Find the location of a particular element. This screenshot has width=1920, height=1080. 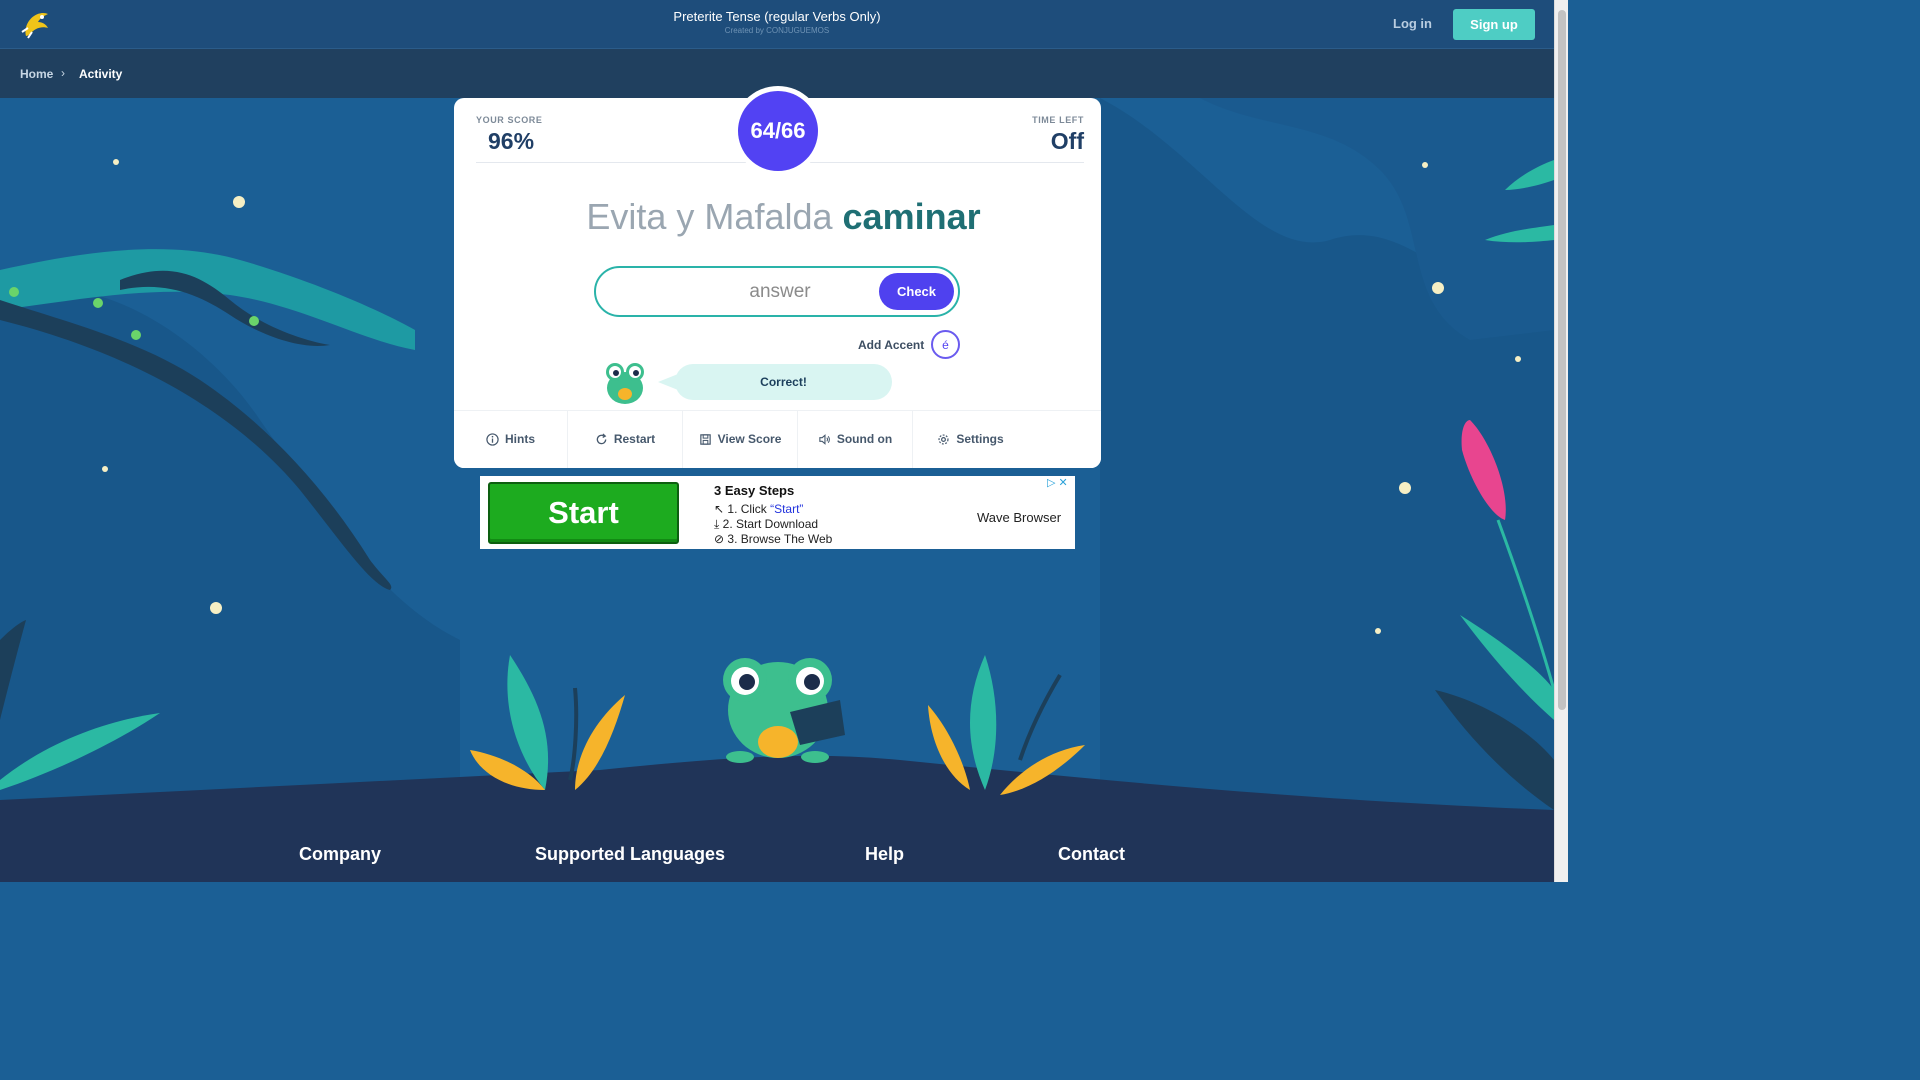

ad-brand: Wave Browser is located at coordinates (1019, 517).